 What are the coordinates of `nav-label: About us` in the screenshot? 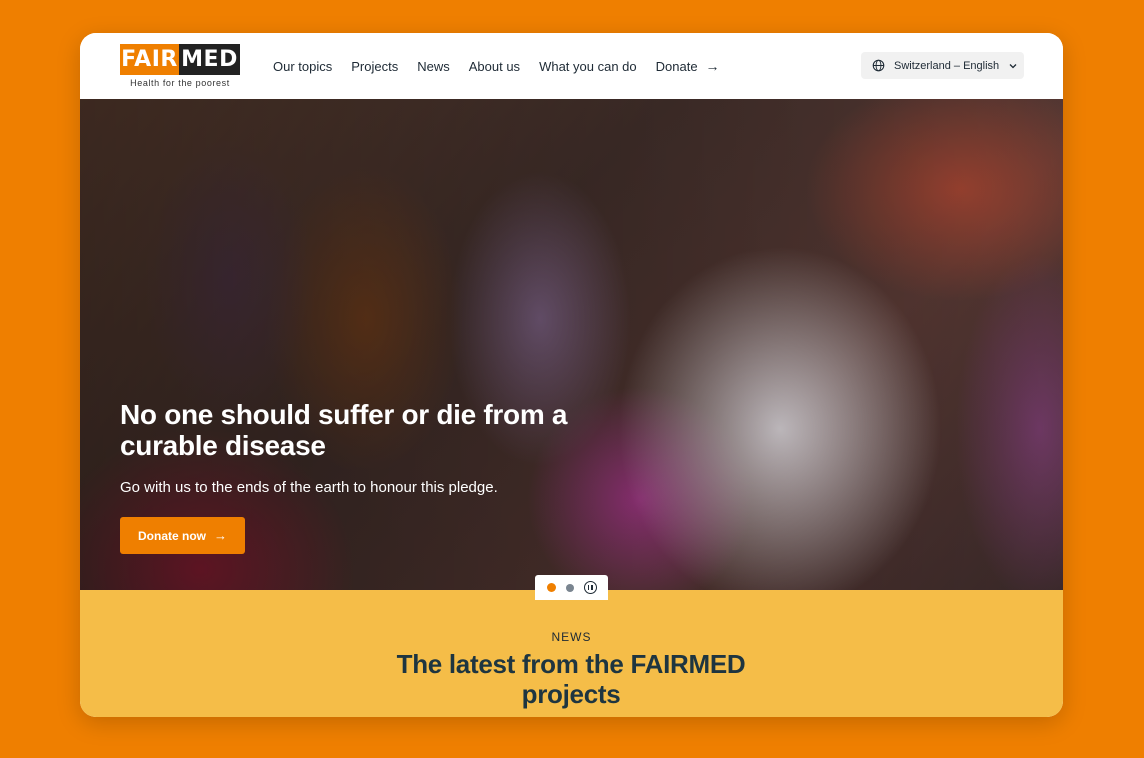 It's located at (494, 66).